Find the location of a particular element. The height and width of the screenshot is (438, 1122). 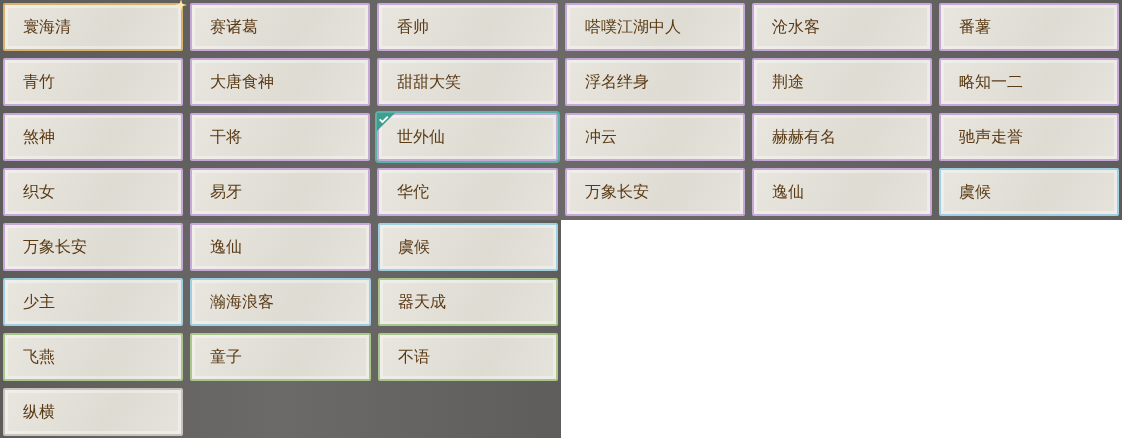

title-card: 青竹 is located at coordinates (93, 82).